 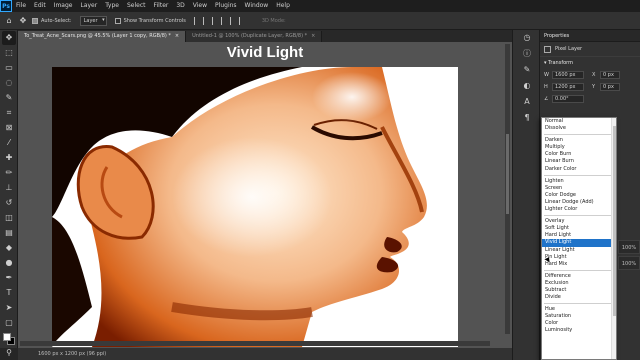 What do you see at coordinates (579, 276) in the screenshot?
I see `blend-mode-option: Difference` at bounding box center [579, 276].